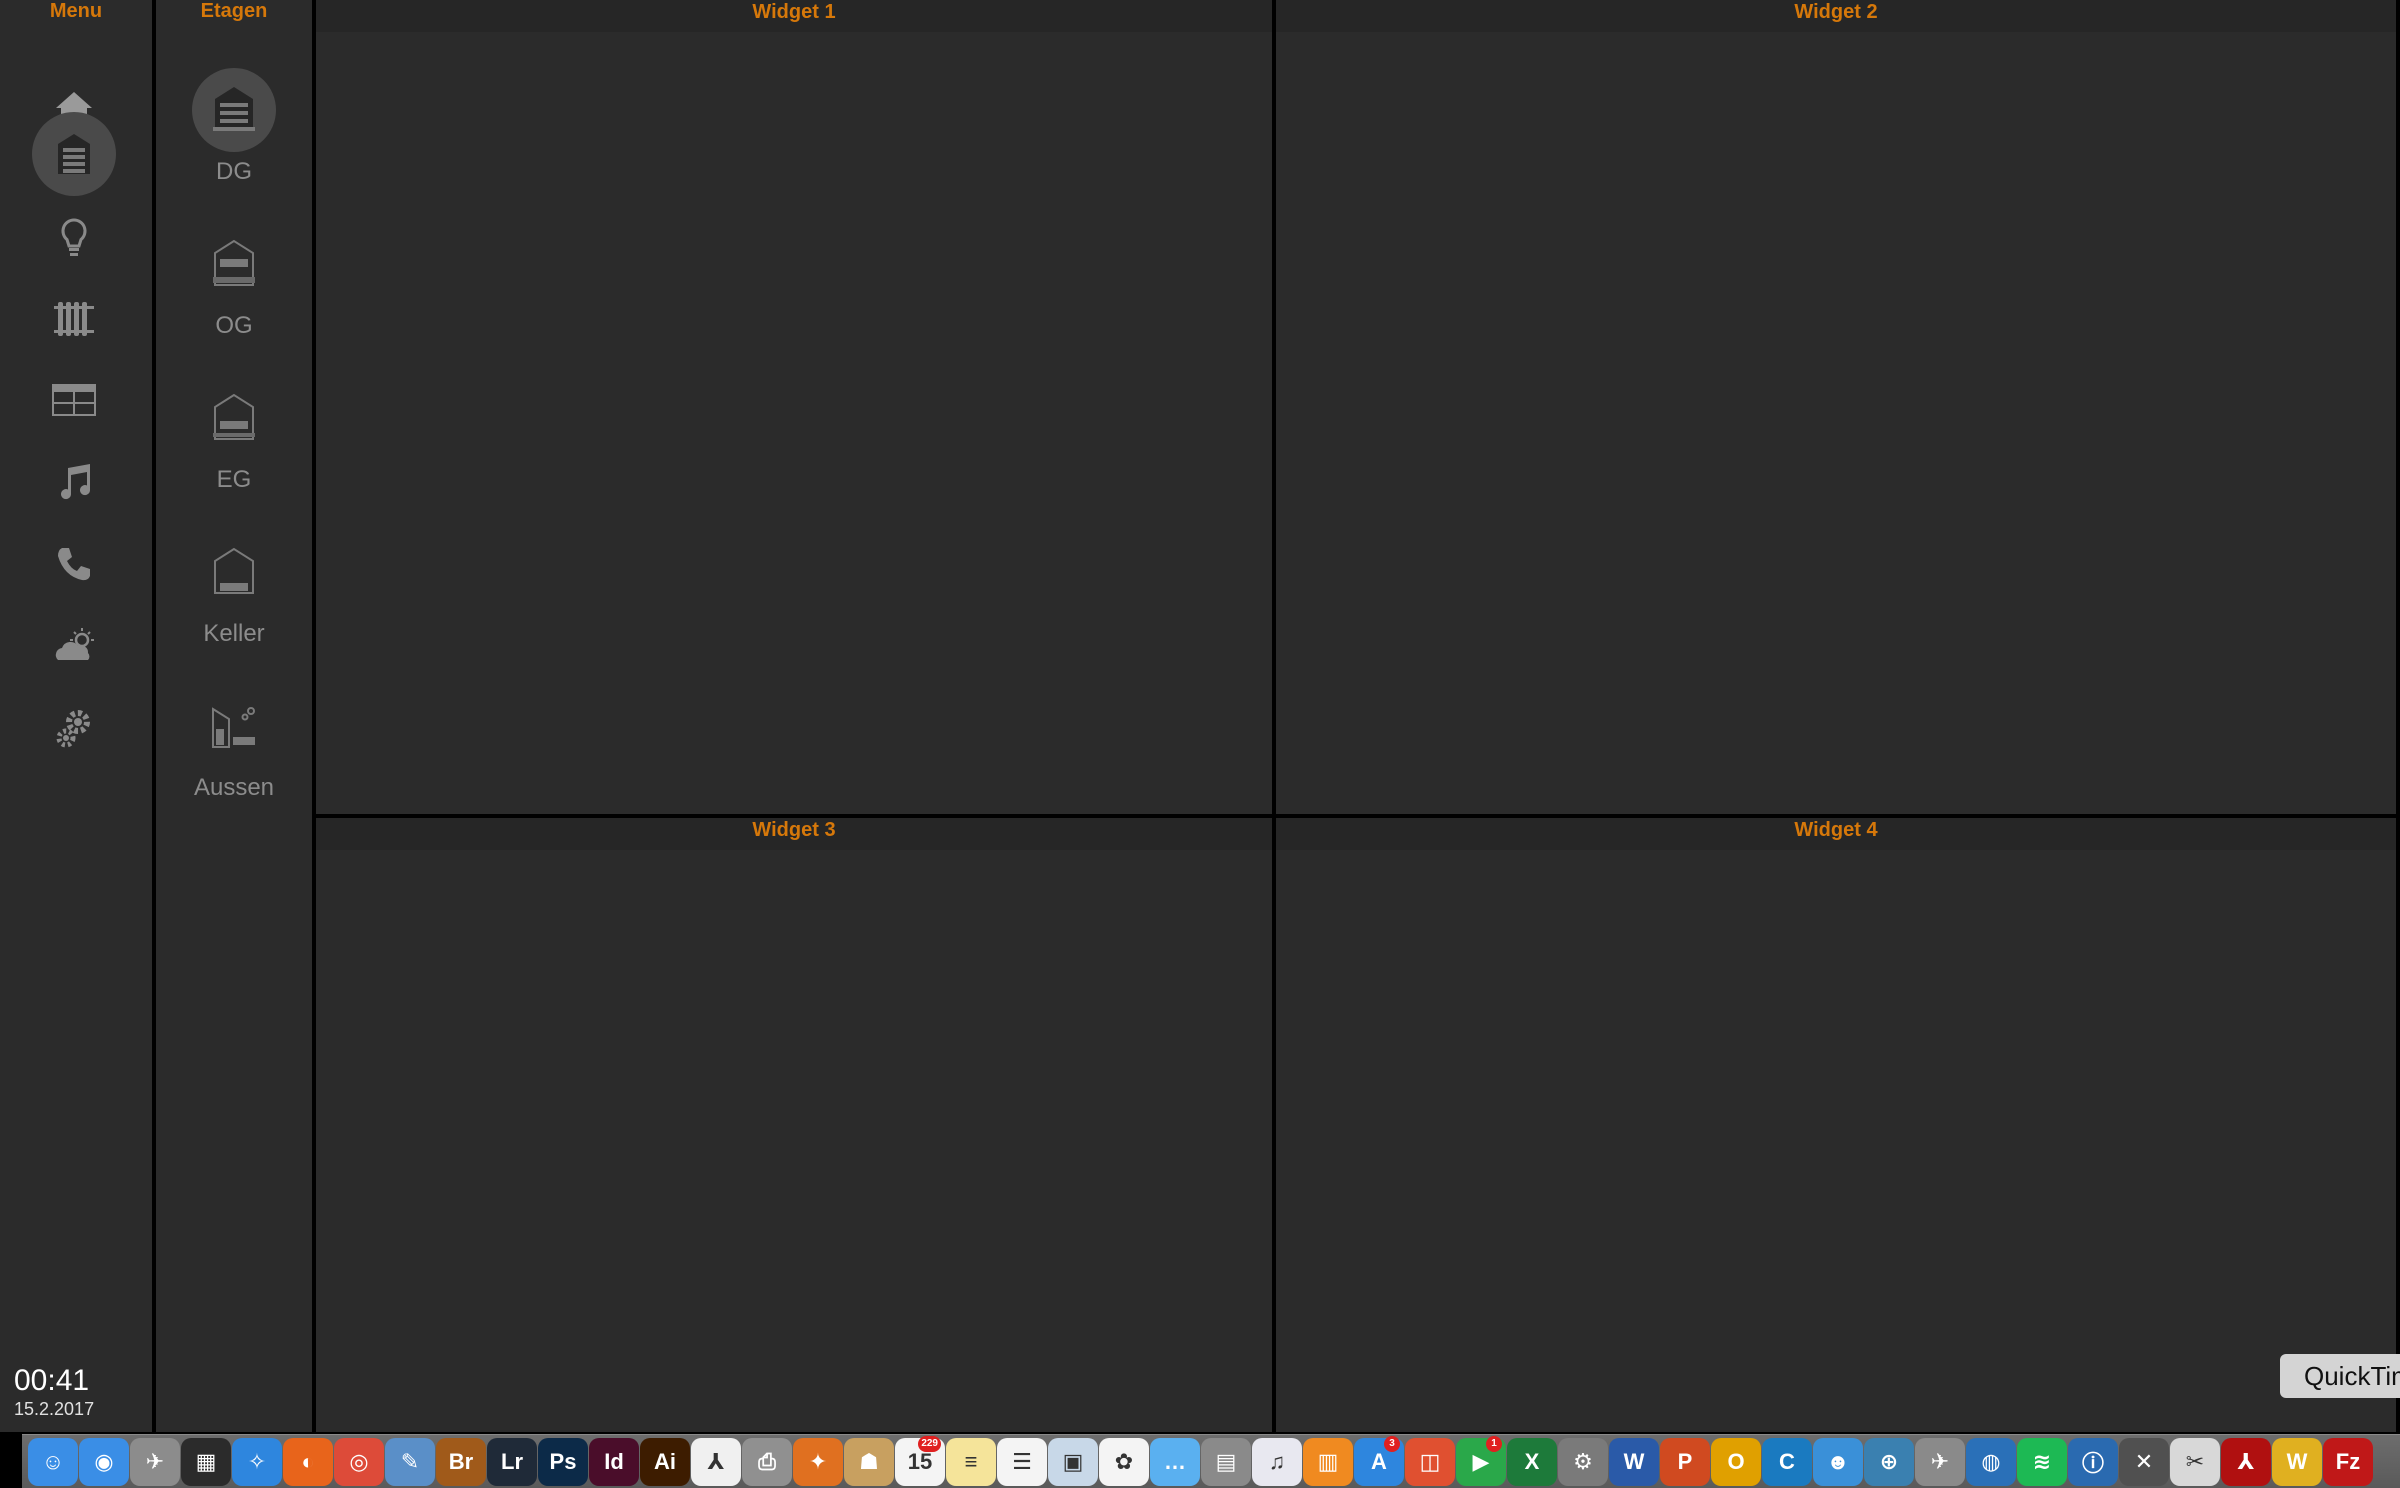 Image resolution: width=2400 pixels, height=1488 pixels. What do you see at coordinates (929, 1443) in the screenshot?
I see `dock-badge: 229` at bounding box center [929, 1443].